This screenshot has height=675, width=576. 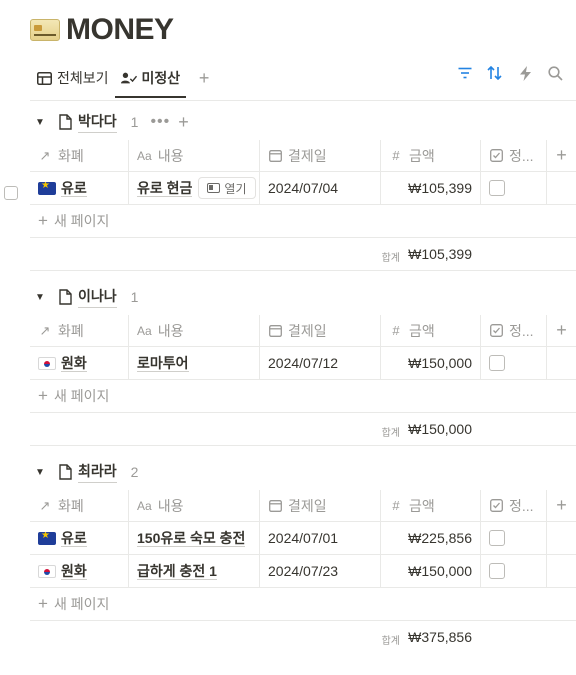 I want to click on content-cell: 150유로 숙모 충전, so click(x=194, y=538).